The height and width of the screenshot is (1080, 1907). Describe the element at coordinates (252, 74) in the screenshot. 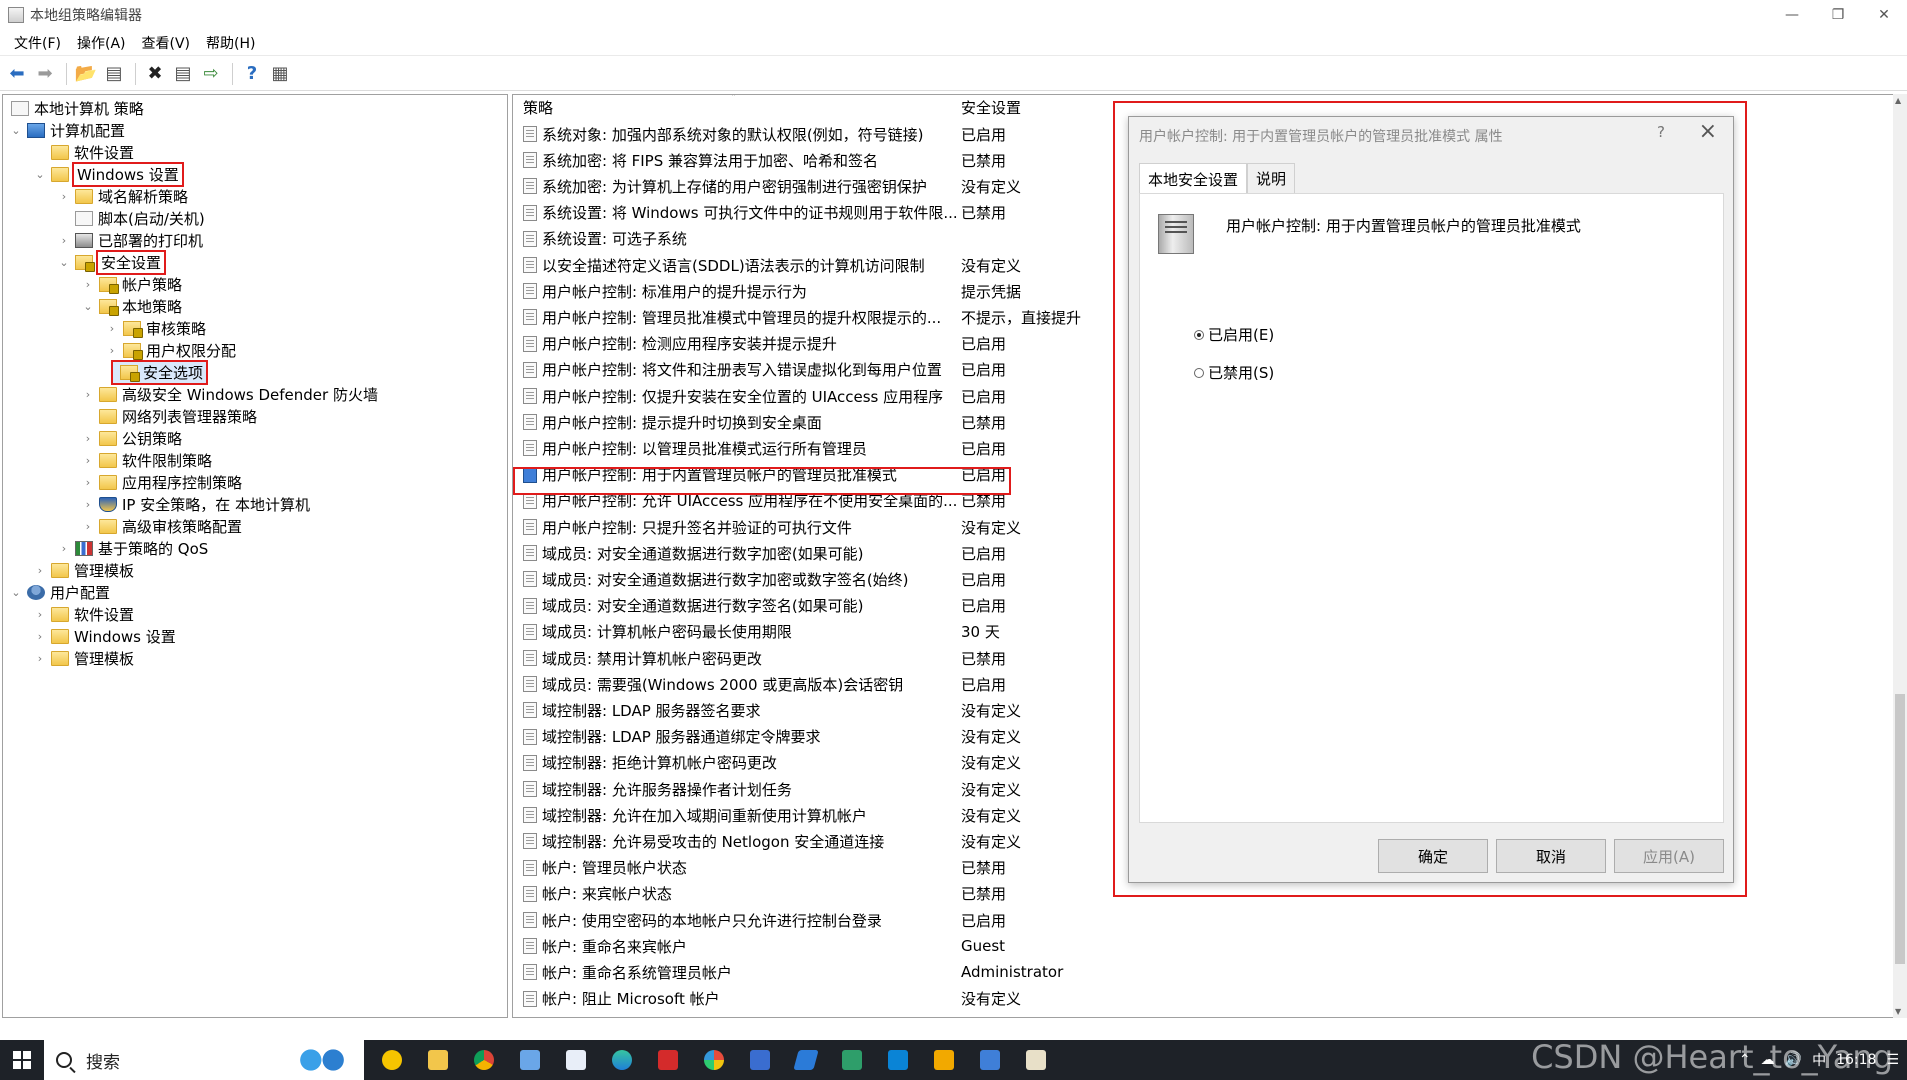

I see `help-icon: ?` at that location.